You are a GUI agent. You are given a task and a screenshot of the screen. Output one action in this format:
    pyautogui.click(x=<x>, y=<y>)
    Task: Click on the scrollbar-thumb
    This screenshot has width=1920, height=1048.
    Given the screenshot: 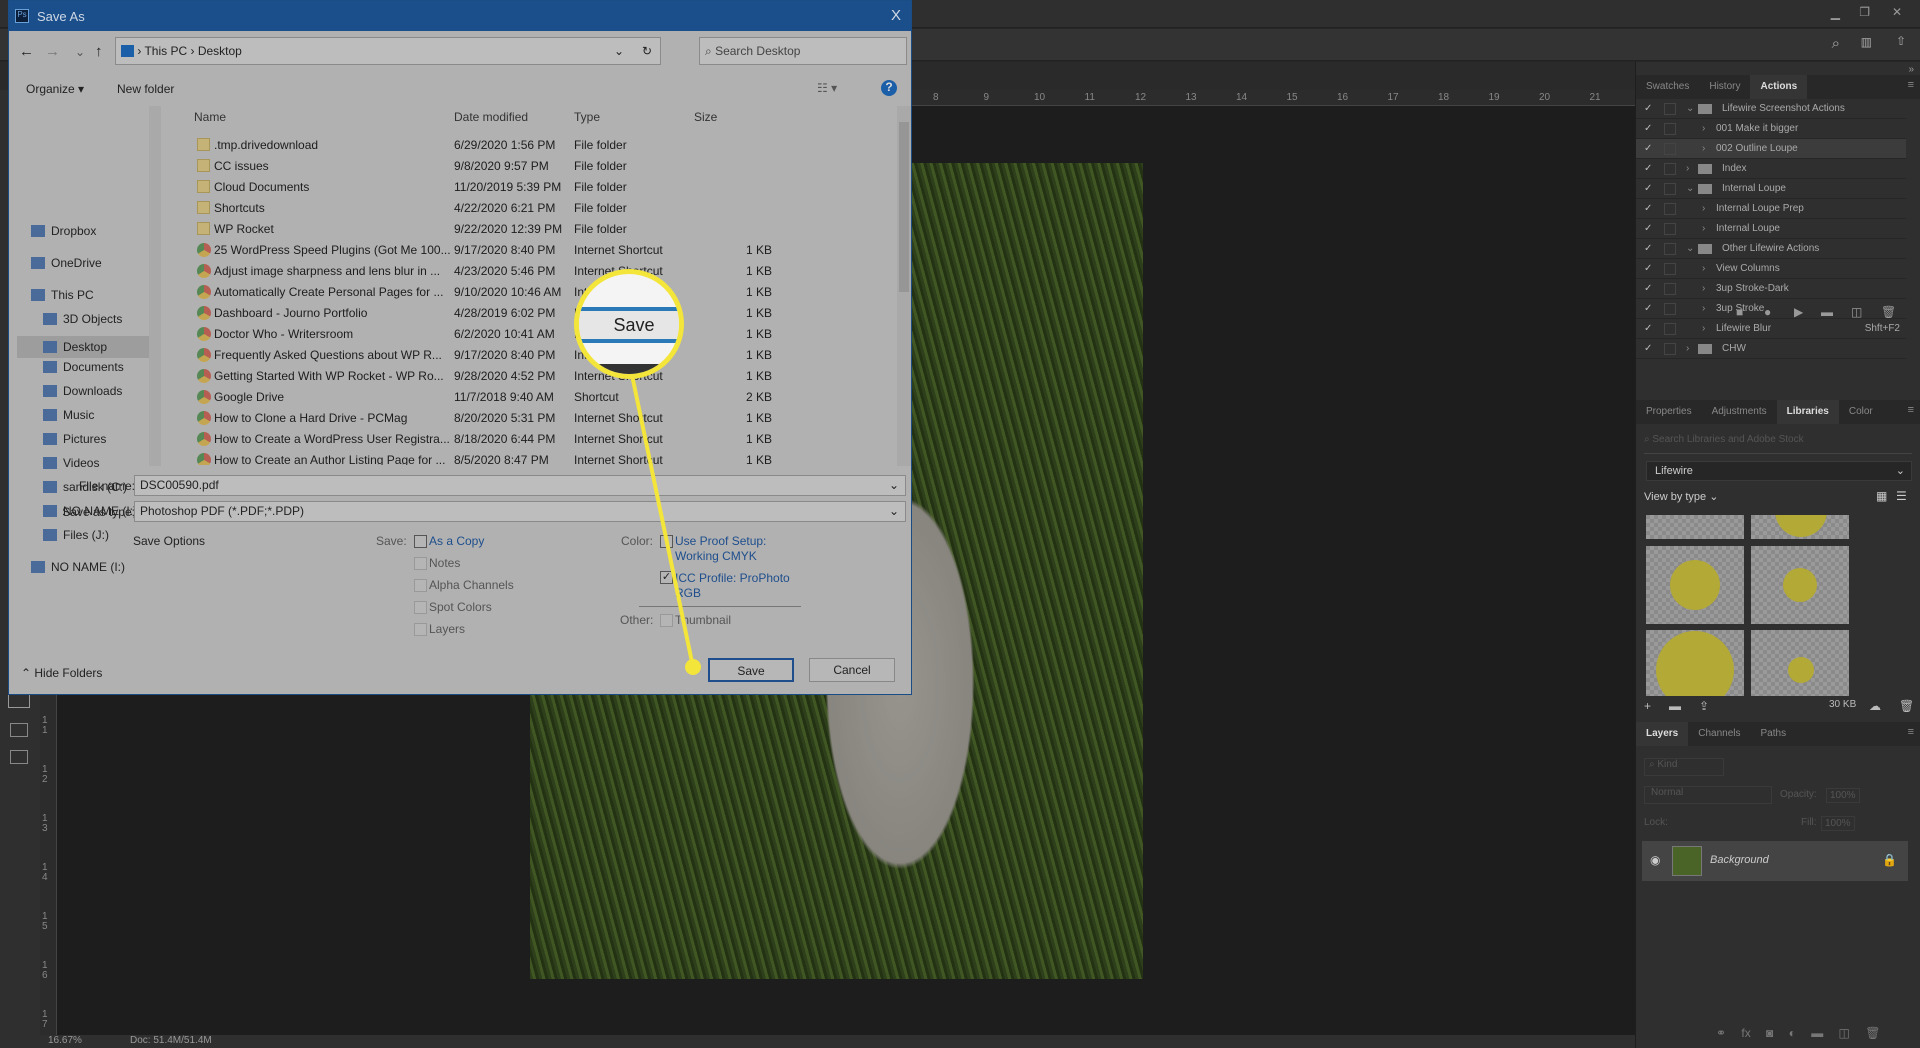 What is the action you would take?
    pyautogui.click(x=904, y=207)
    